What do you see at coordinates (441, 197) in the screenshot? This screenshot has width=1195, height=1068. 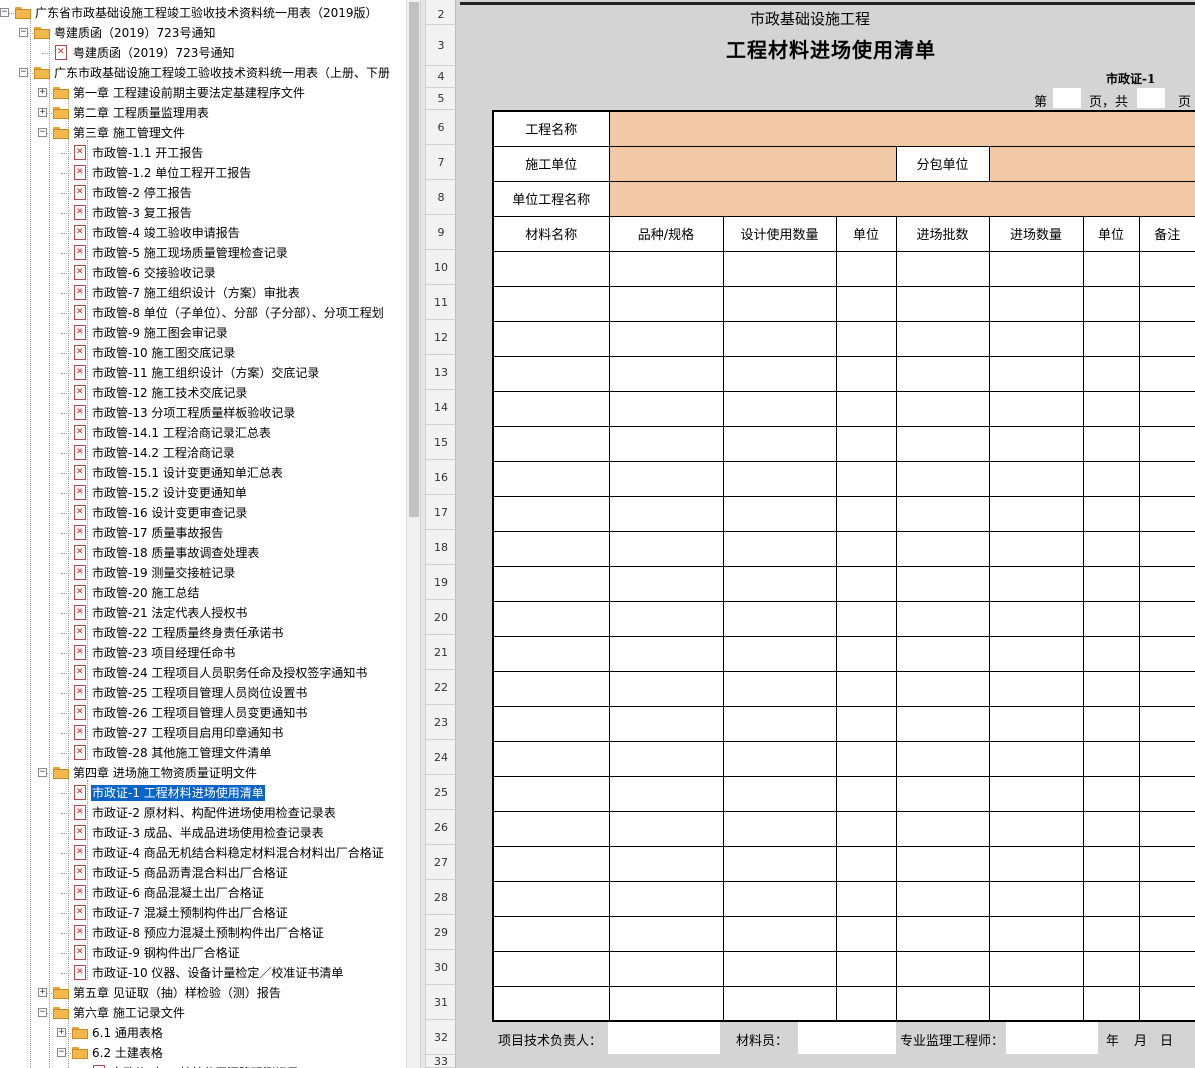 I see `row-number: 8` at bounding box center [441, 197].